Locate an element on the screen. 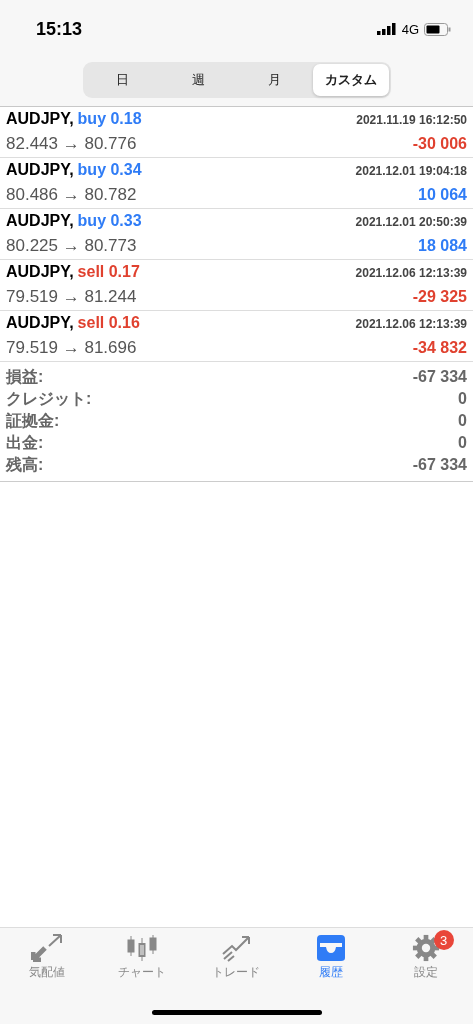  price-range: 79.519 → 81.244 is located at coordinates (71, 297).